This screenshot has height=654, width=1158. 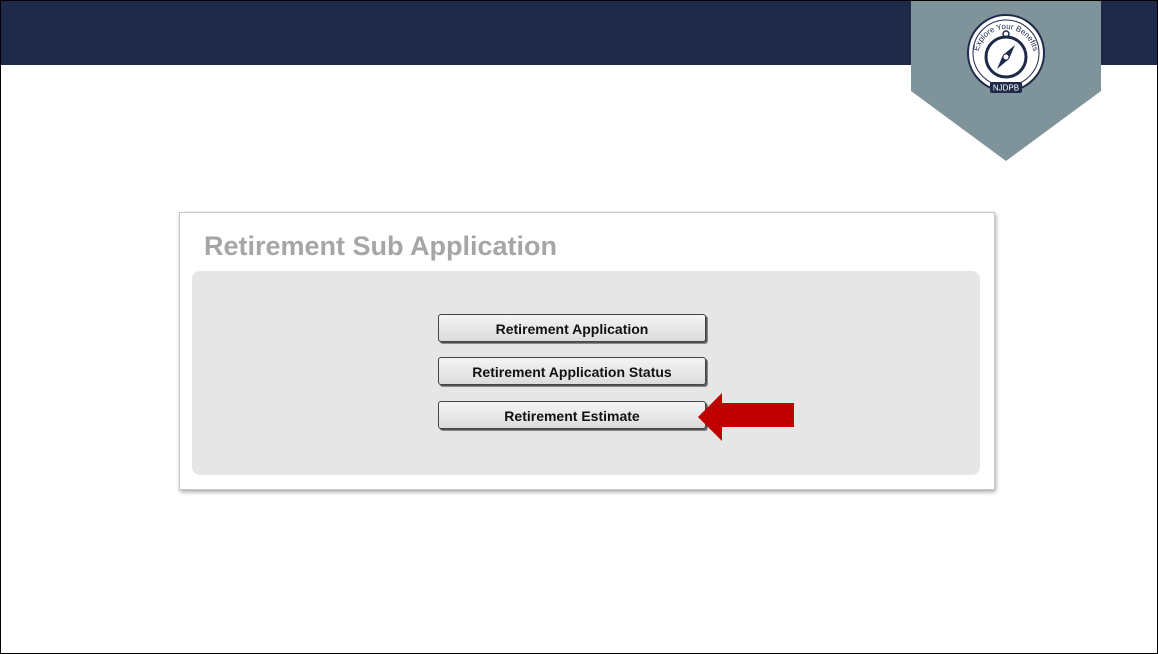 What do you see at coordinates (381, 246) in the screenshot?
I see `panel-title: Retirement Sub Application` at bounding box center [381, 246].